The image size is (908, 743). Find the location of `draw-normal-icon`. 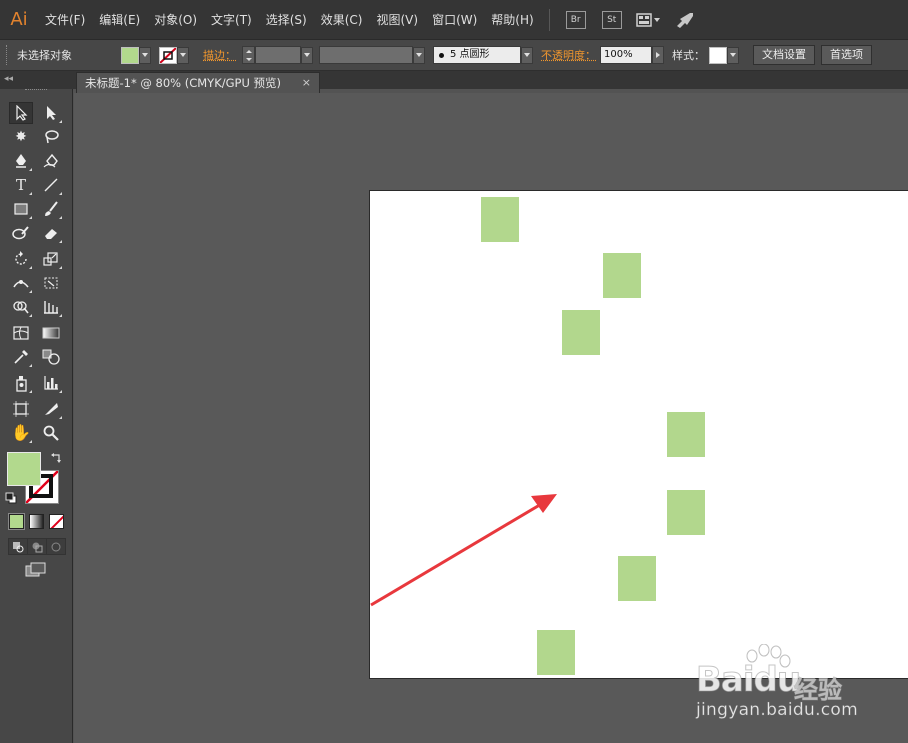

draw-normal-icon is located at coordinates (18, 546).